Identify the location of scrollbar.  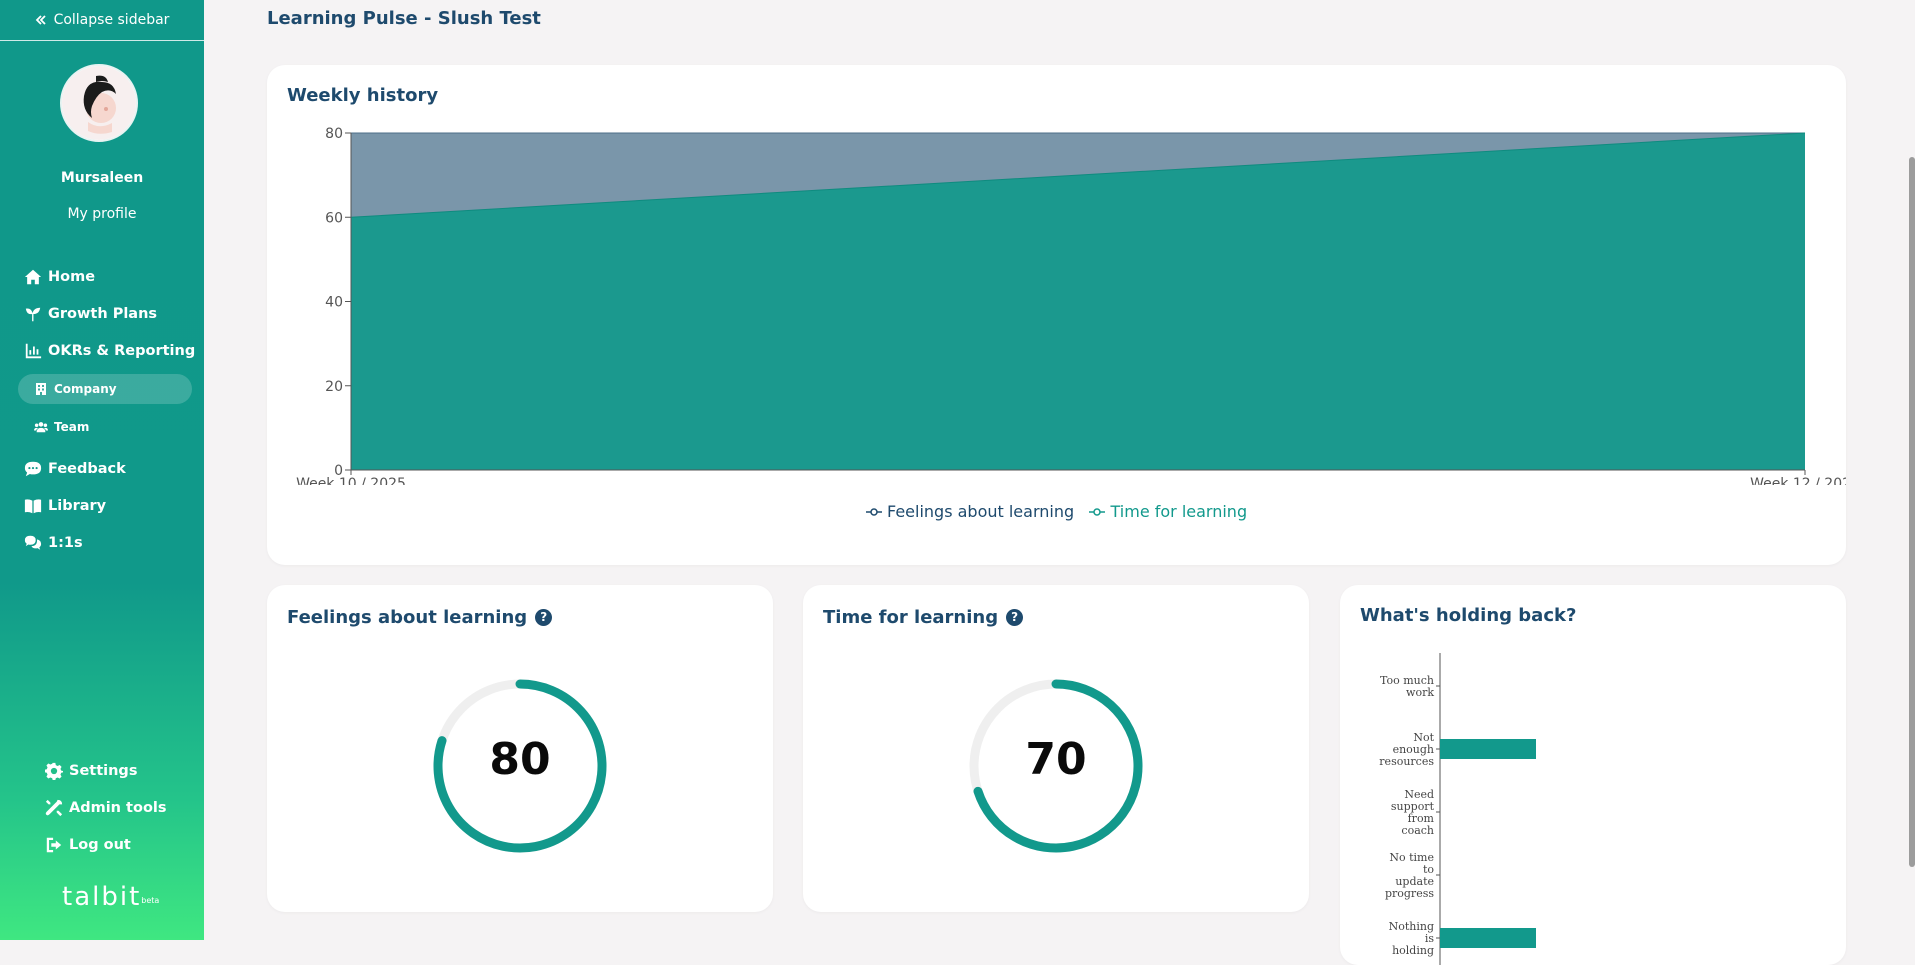
(1912, 512).